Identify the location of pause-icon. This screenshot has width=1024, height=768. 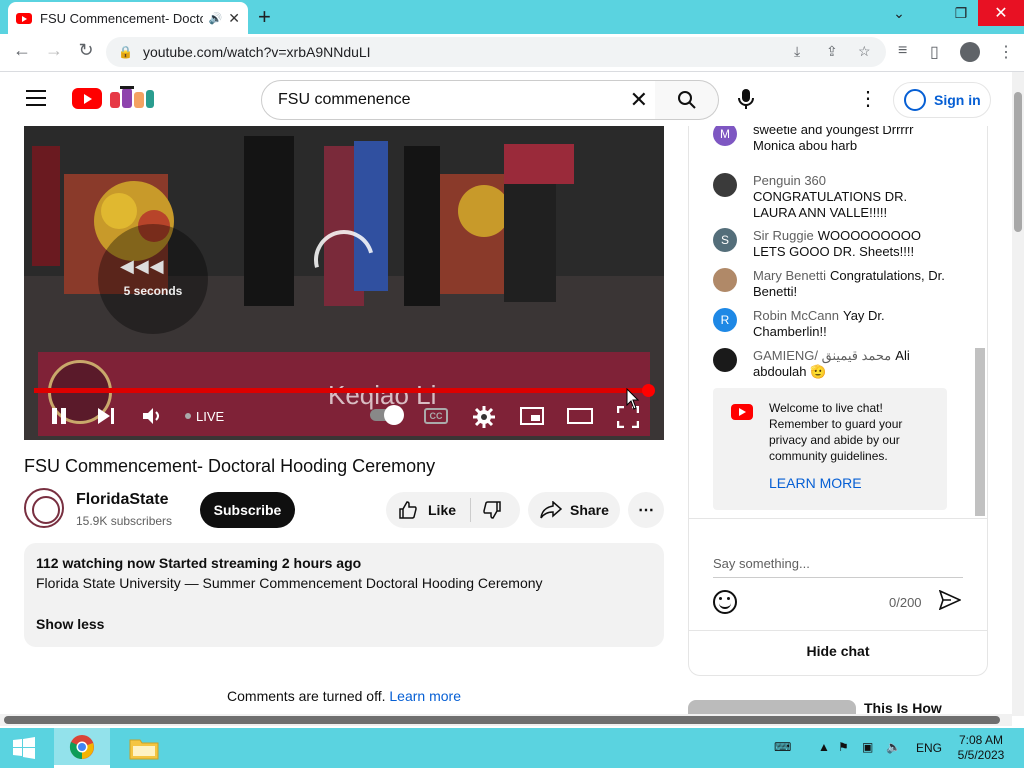
(59, 416).